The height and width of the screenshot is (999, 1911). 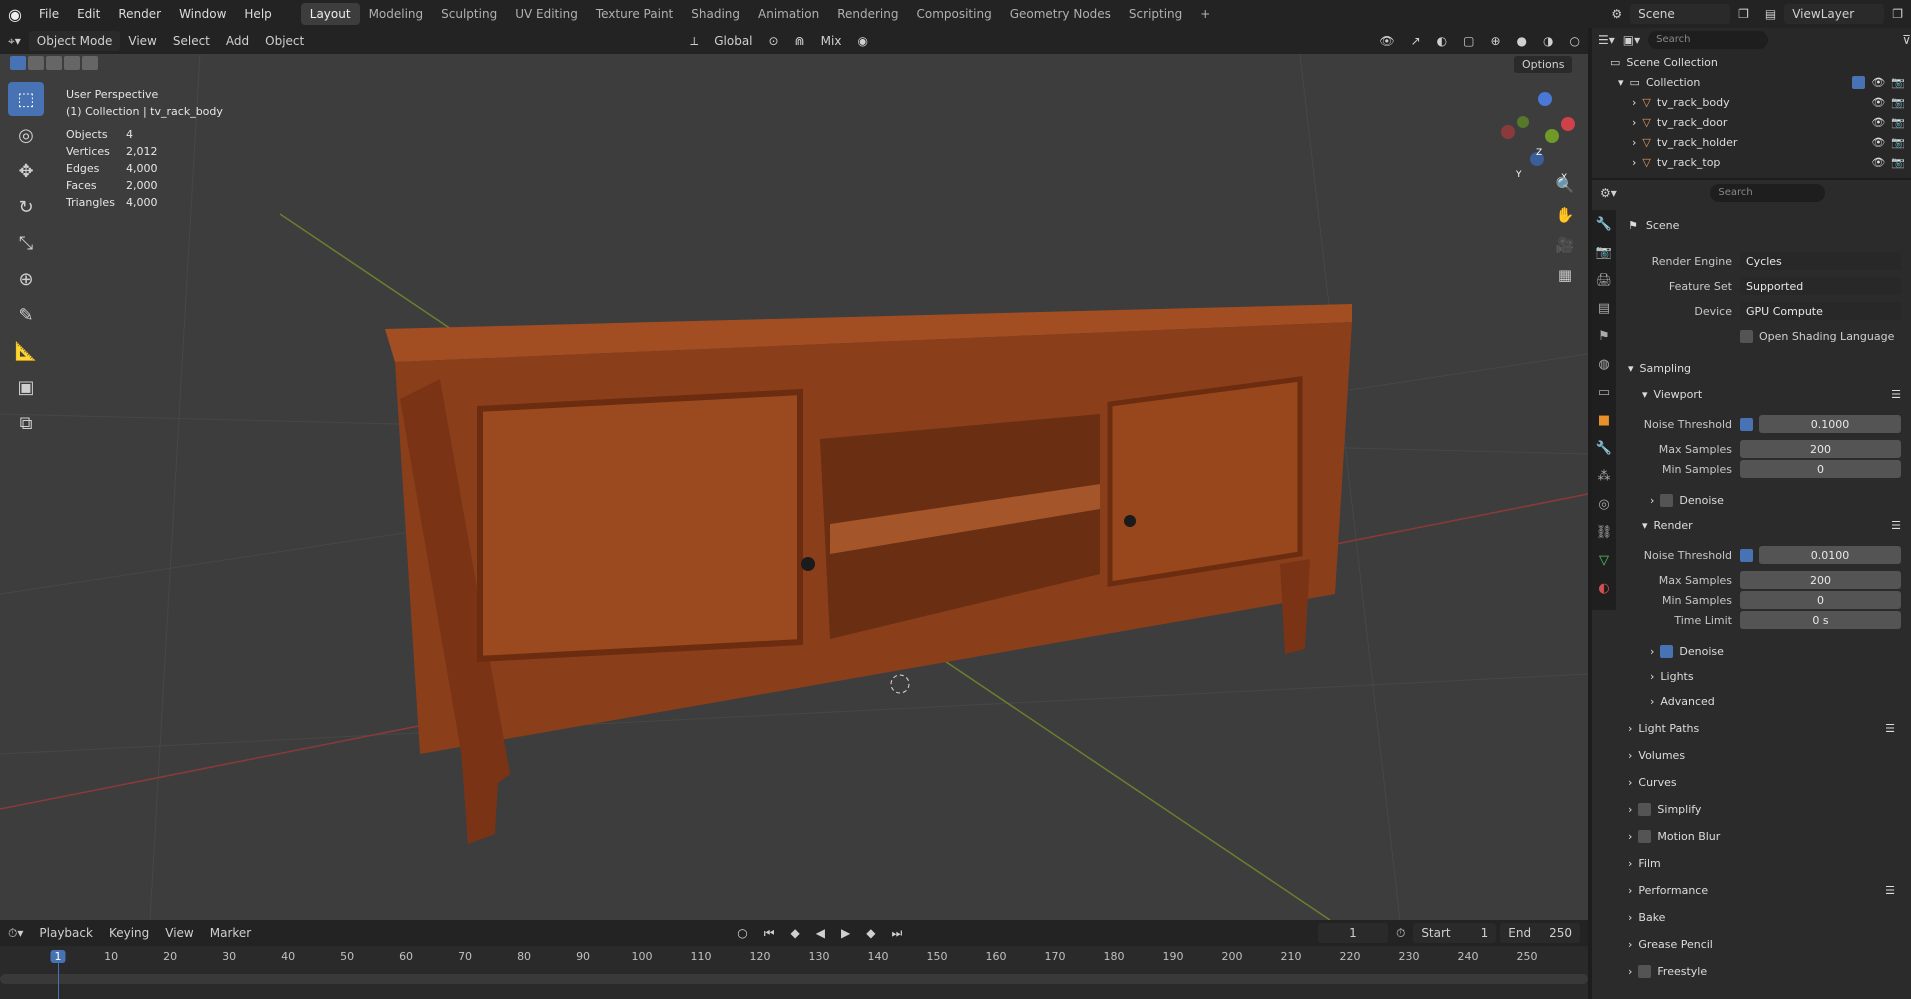 What do you see at coordinates (469, 14) in the screenshot?
I see `tab-sculpting: Sculpting` at bounding box center [469, 14].